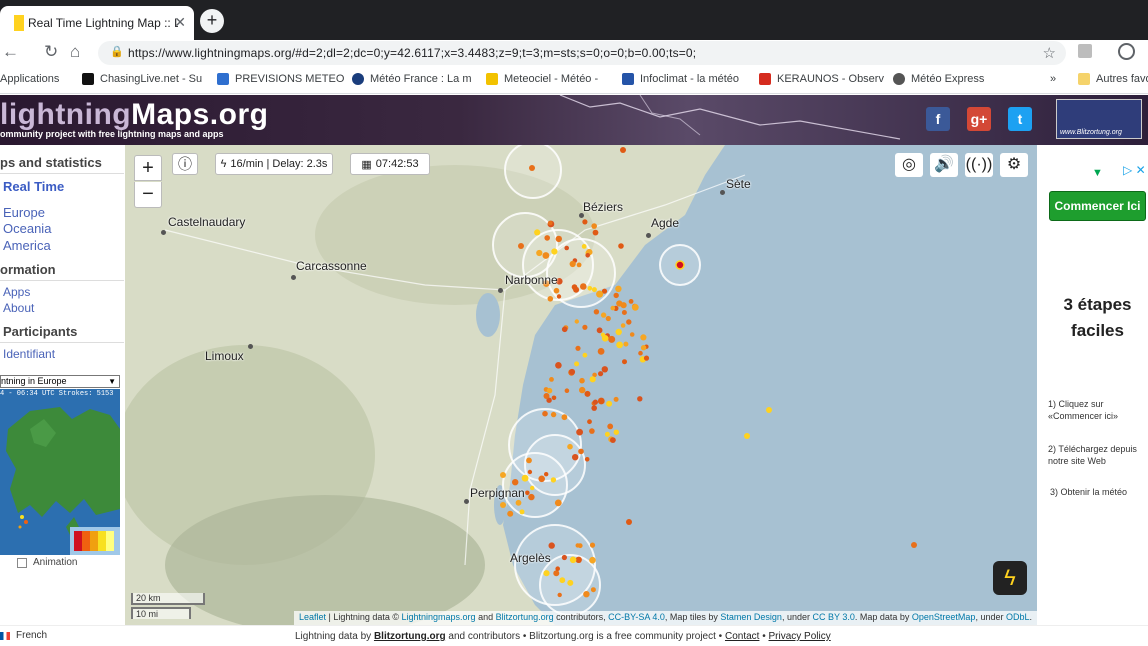  I want to click on home-icon: ⌂, so click(75, 52).